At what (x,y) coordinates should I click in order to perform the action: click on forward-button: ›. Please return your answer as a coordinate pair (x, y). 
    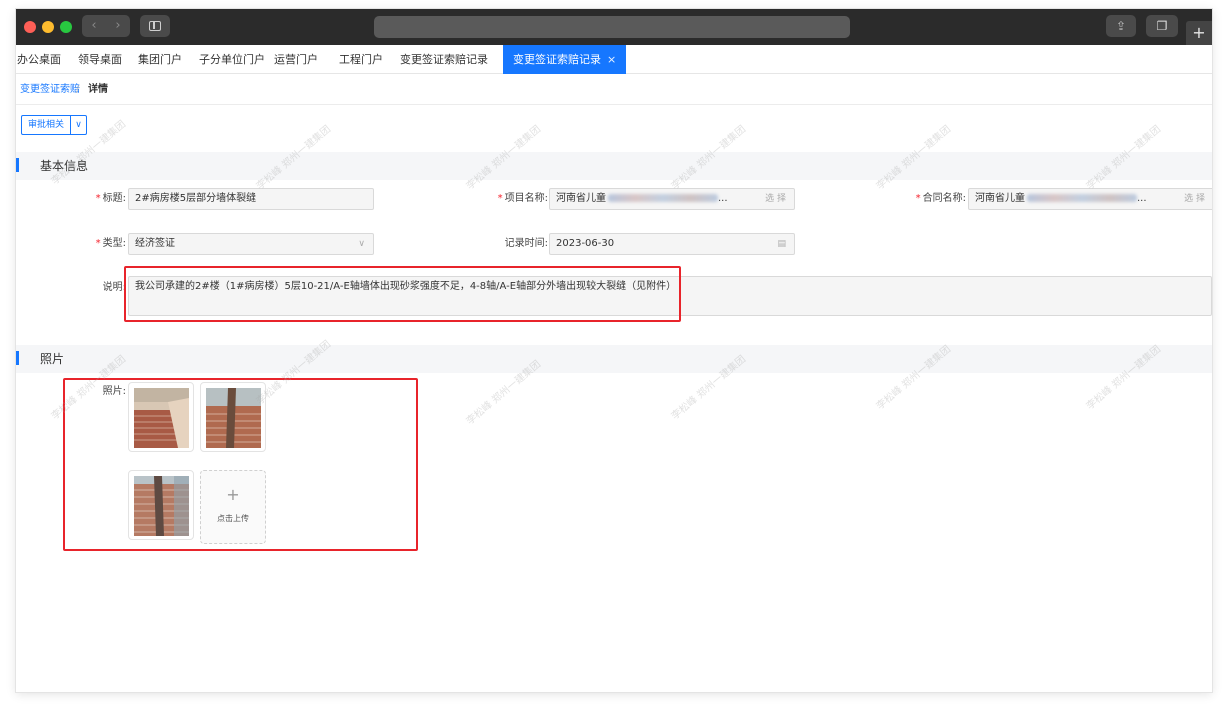
    Looking at the image, I should click on (118, 26).